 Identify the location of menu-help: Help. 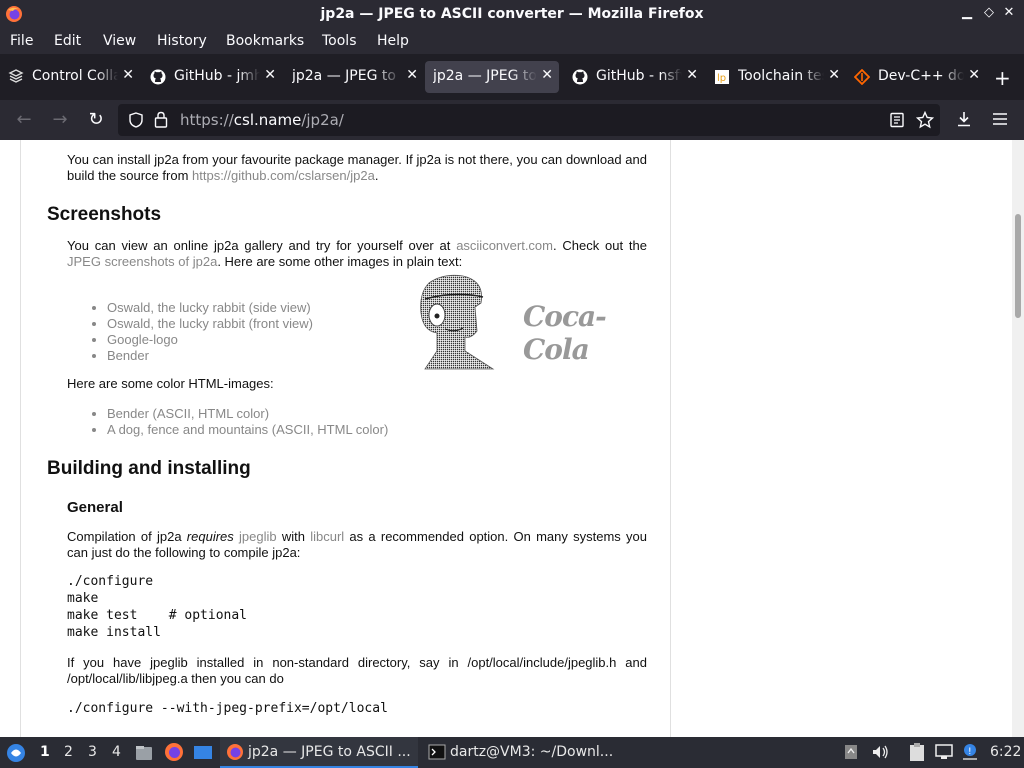
(393, 41).